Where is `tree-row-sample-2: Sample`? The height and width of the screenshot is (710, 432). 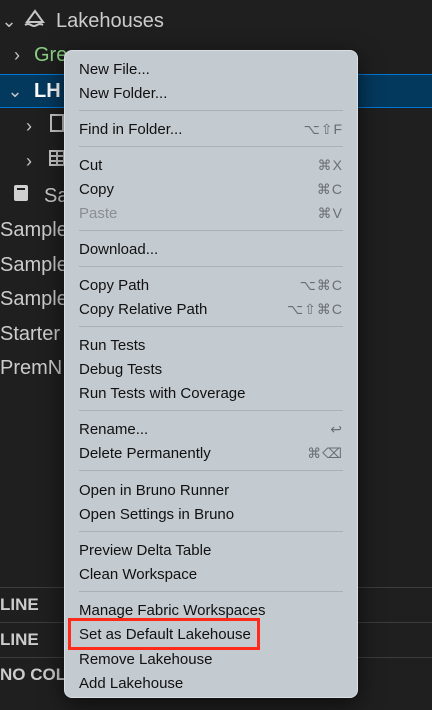
tree-row-sample-2: Sample is located at coordinates (34, 265).